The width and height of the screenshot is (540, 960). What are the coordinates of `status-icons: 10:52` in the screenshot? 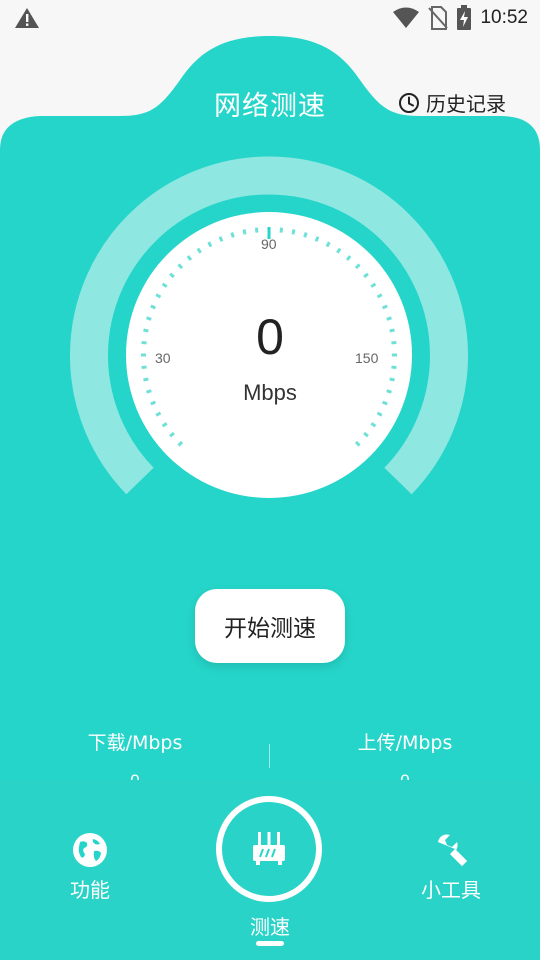 It's located at (460, 18).